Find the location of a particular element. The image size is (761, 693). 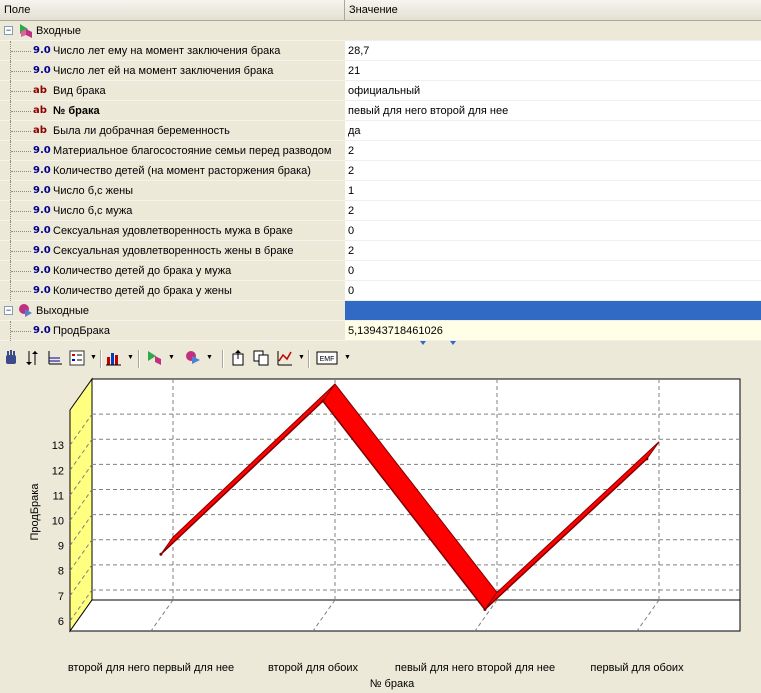

property-row: 9.0 Количество детей до брака у жены 0 is located at coordinates (380, 291).